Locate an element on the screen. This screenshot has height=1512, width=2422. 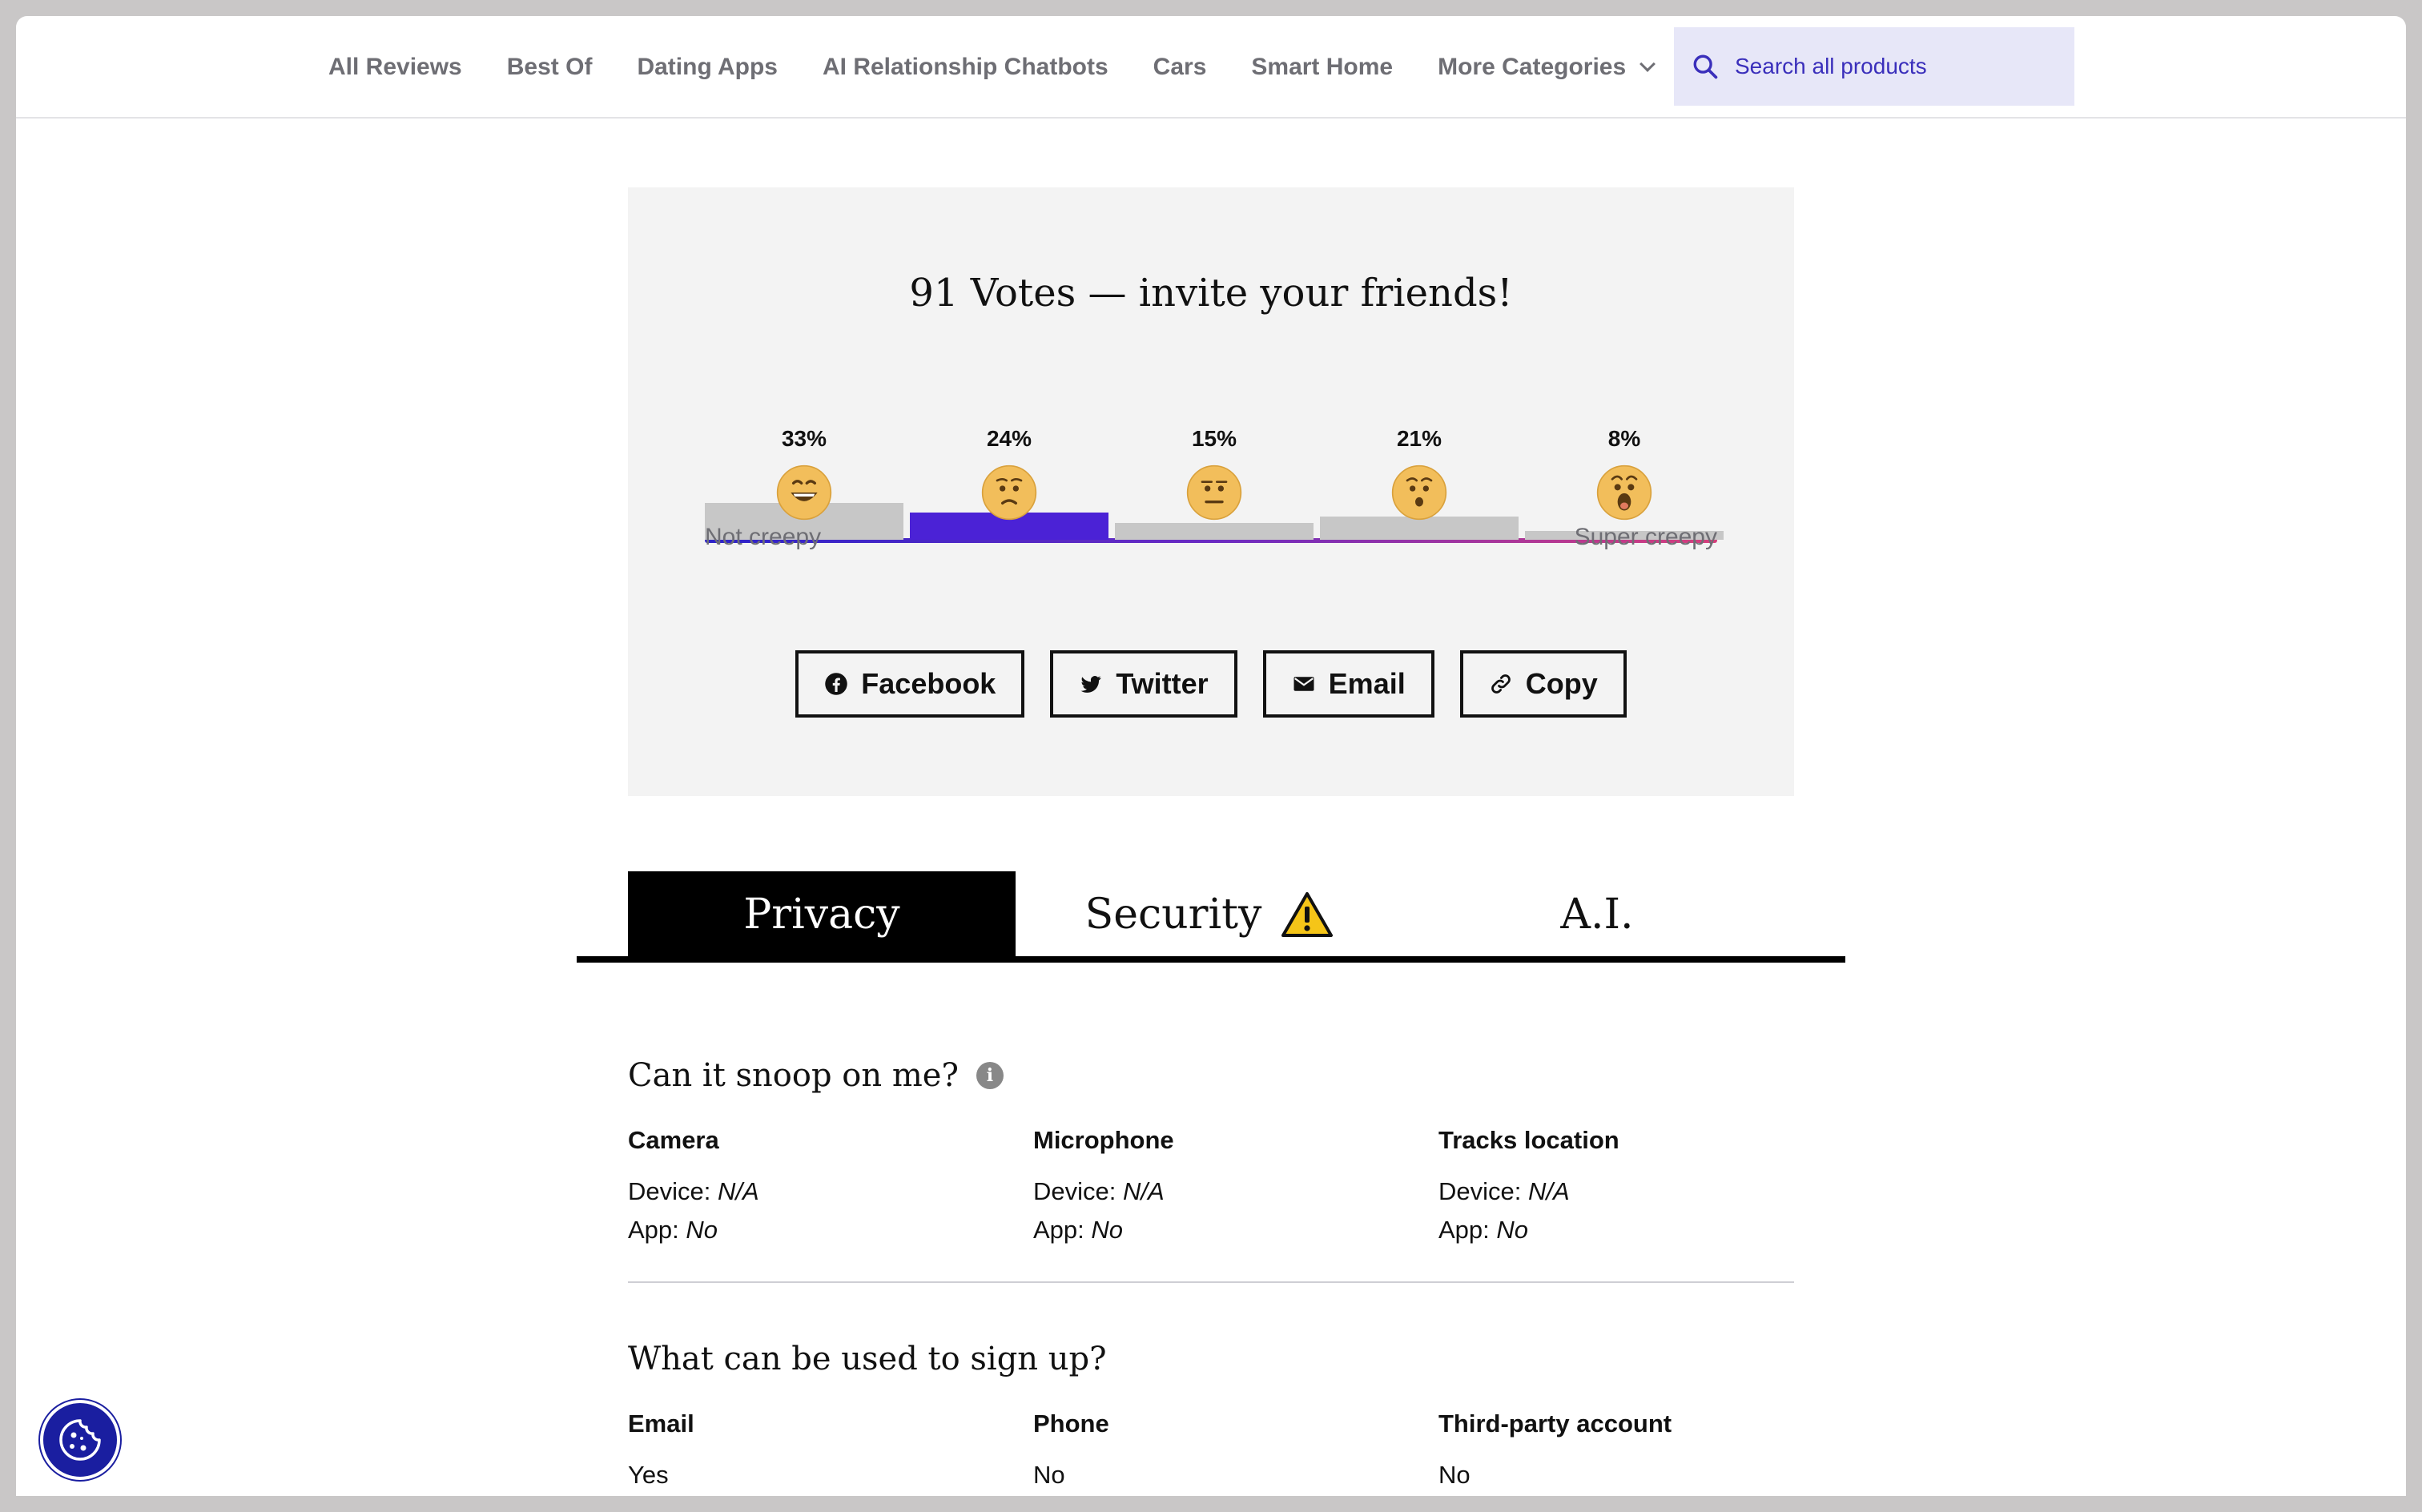
neutral-face-icon is located at coordinates (1214, 492).